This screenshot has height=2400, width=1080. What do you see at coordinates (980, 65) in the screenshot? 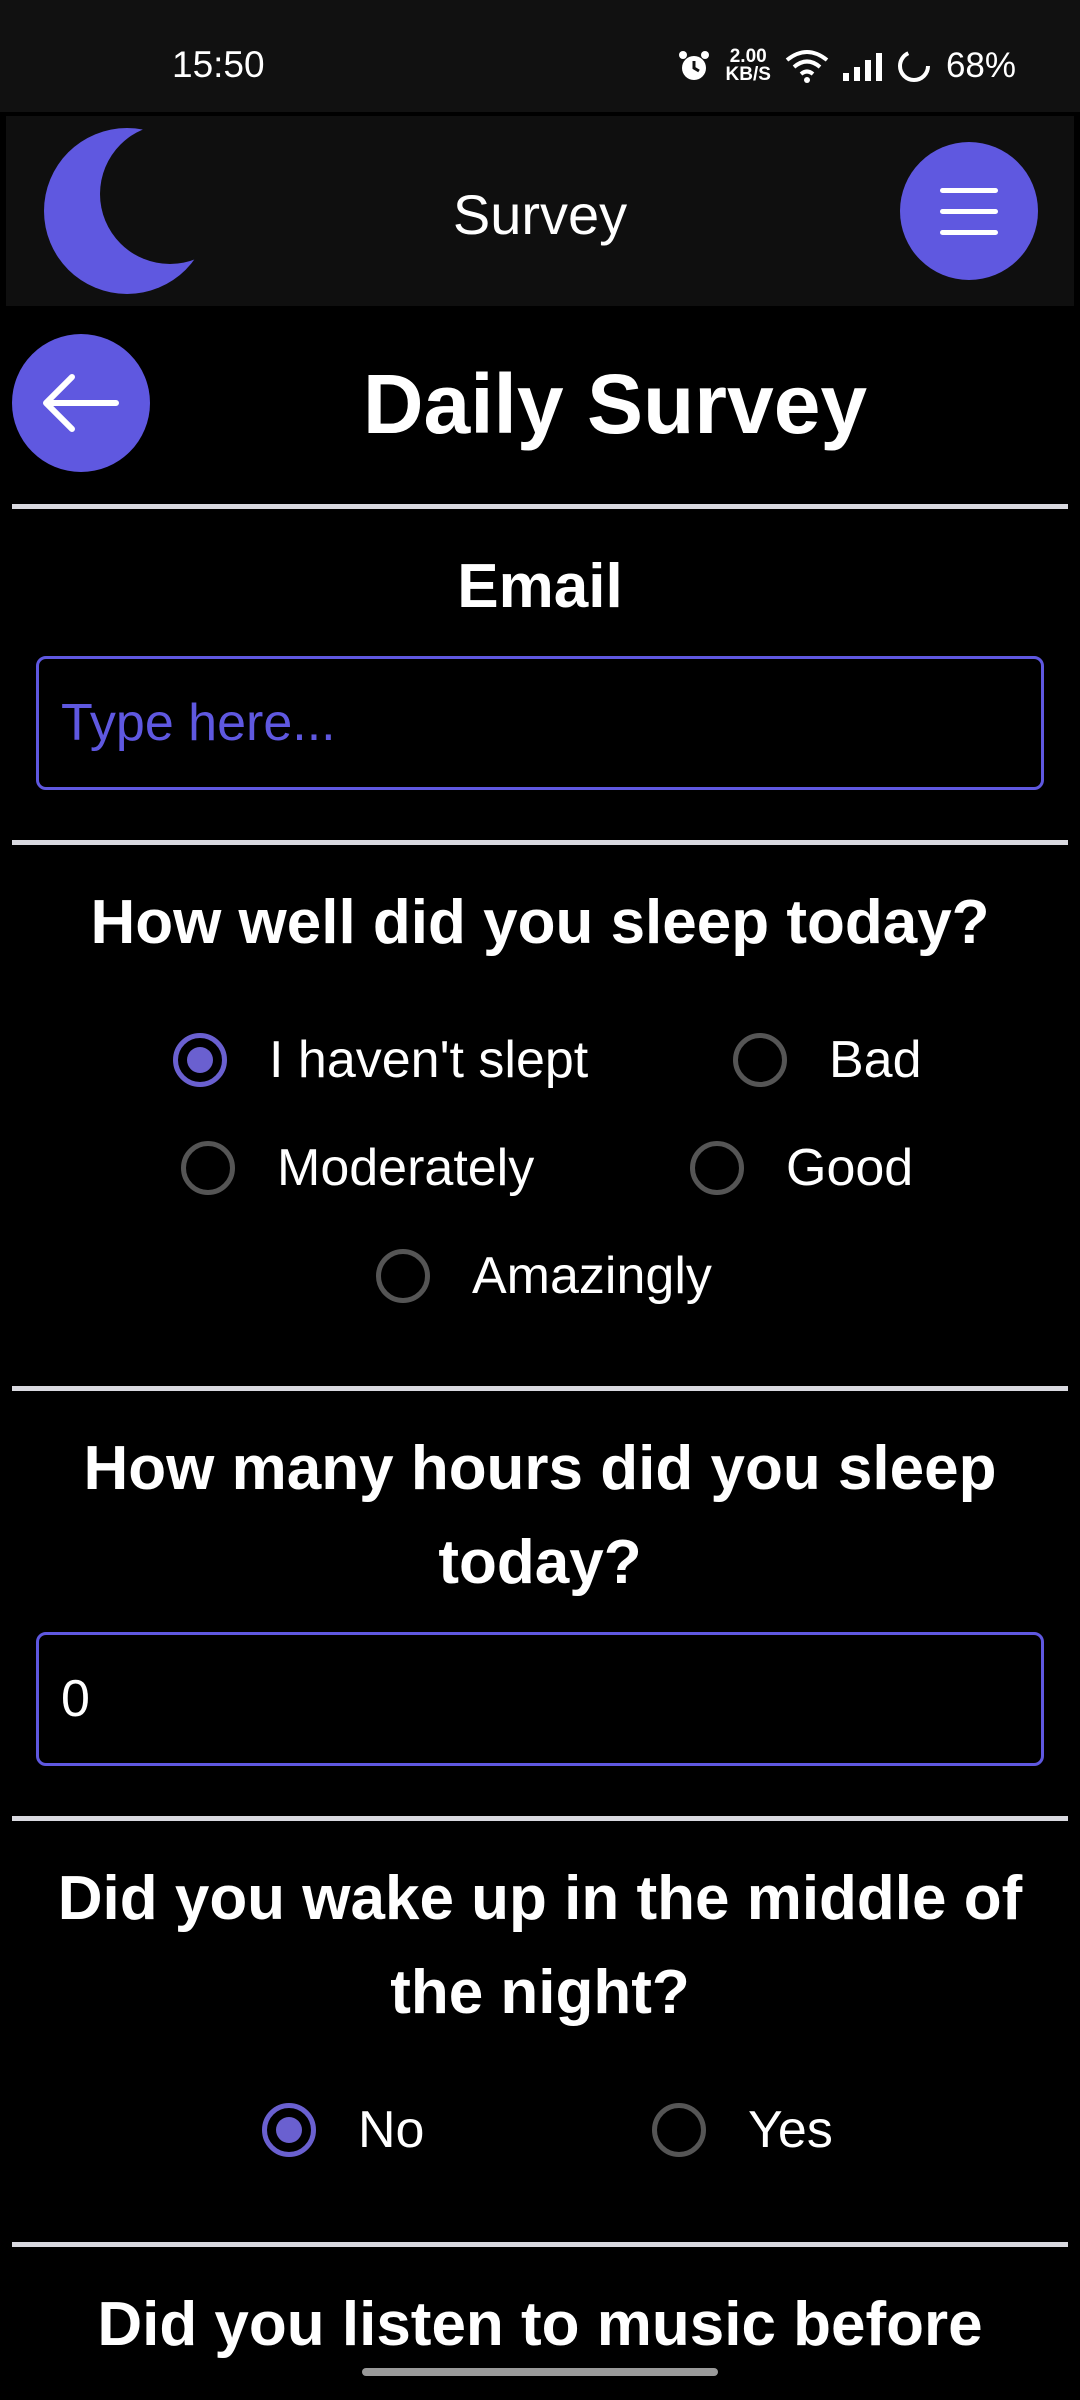
I see `battery-percent: 68%` at bounding box center [980, 65].